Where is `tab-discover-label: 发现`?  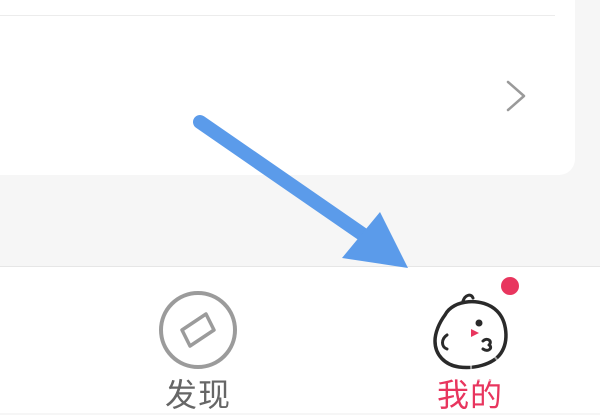
tab-discover-label: 发现 is located at coordinates (197, 395).